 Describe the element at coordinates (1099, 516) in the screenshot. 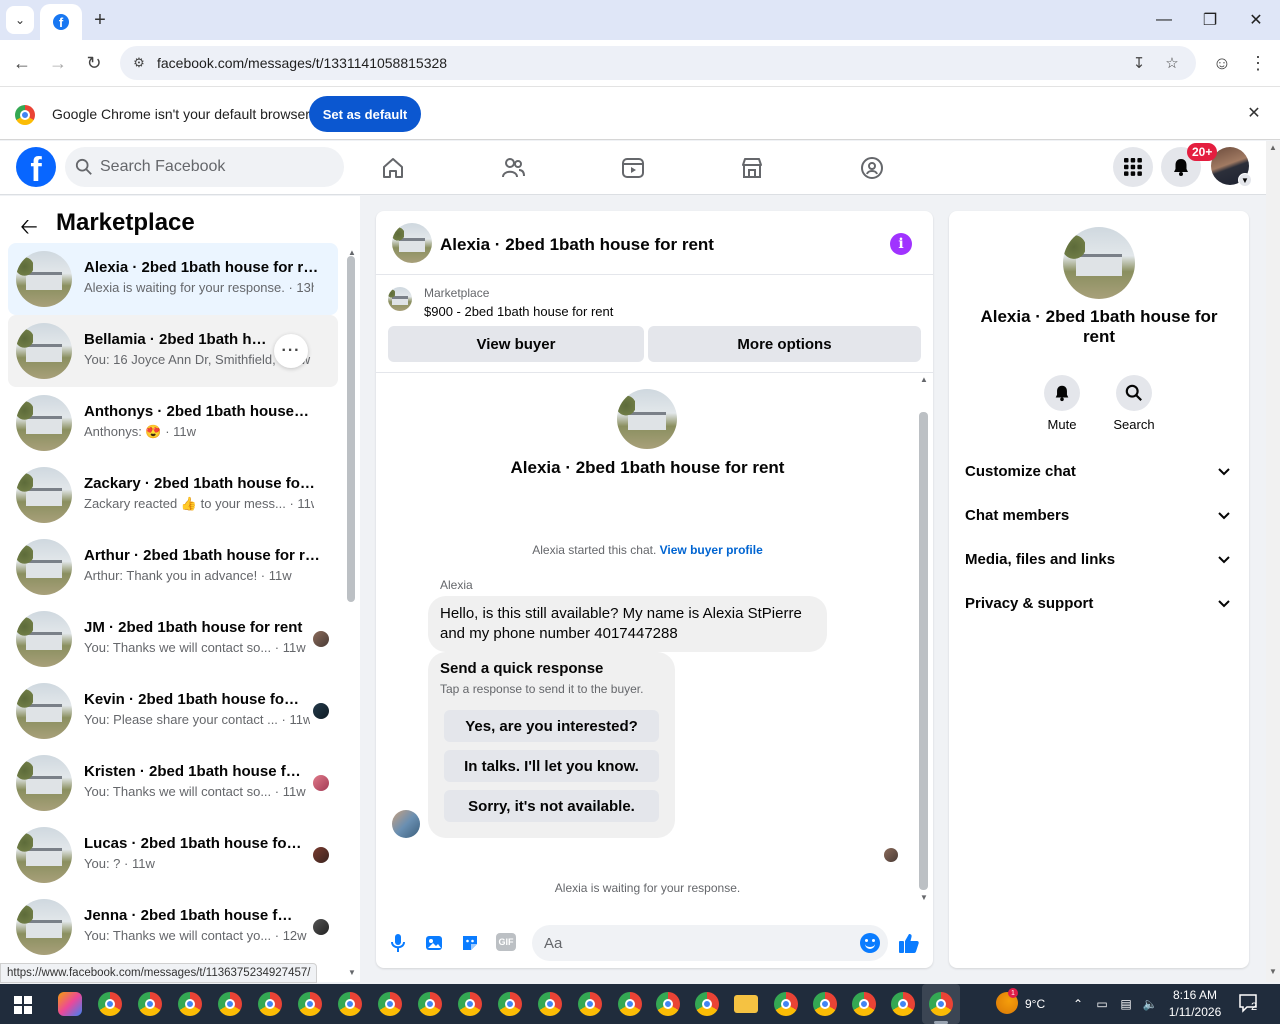

I see `chat-members-section: Chat members` at that location.